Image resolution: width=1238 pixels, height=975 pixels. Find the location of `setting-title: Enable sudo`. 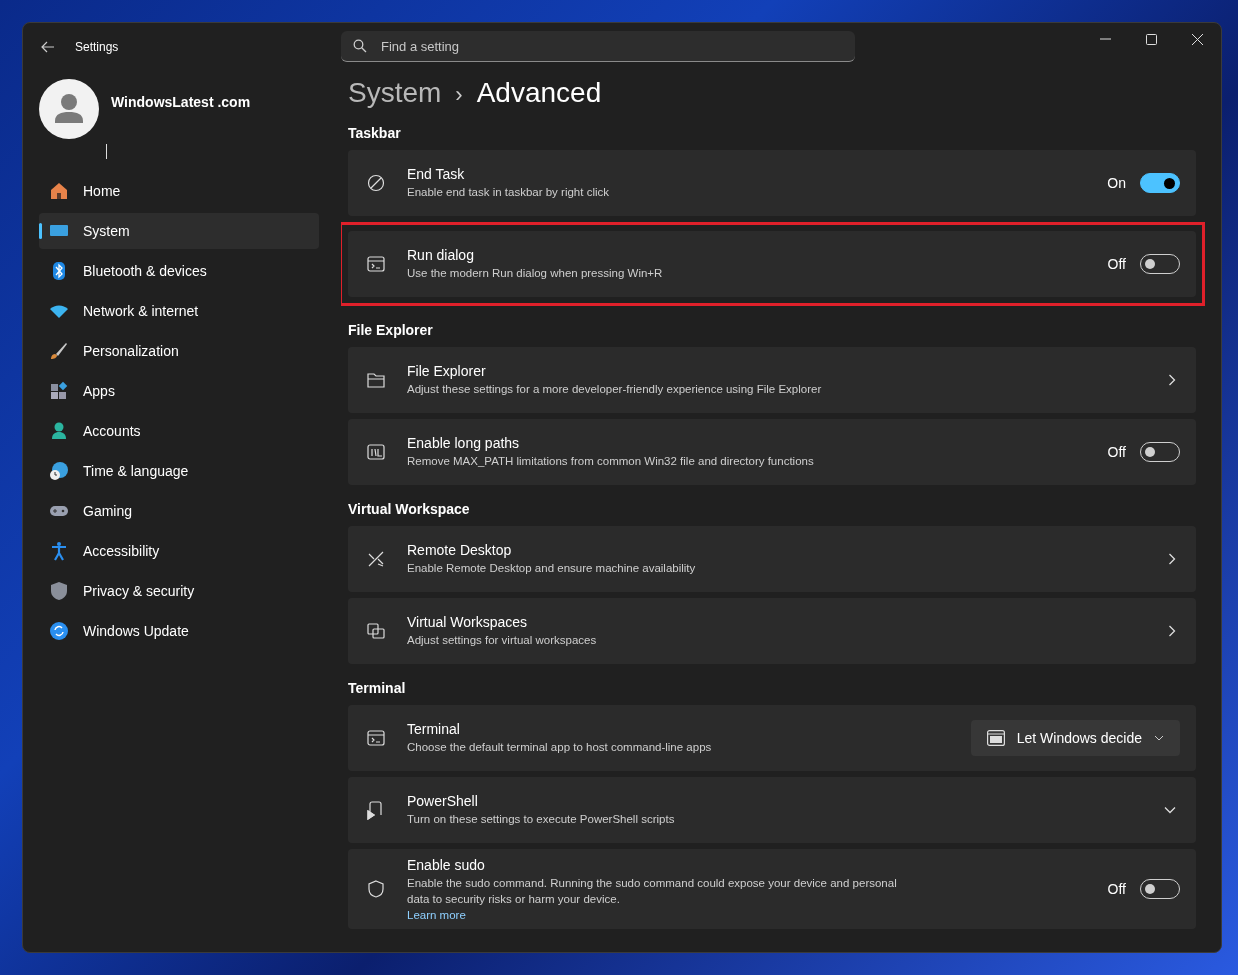

setting-title: Enable sudo is located at coordinates (446, 865).